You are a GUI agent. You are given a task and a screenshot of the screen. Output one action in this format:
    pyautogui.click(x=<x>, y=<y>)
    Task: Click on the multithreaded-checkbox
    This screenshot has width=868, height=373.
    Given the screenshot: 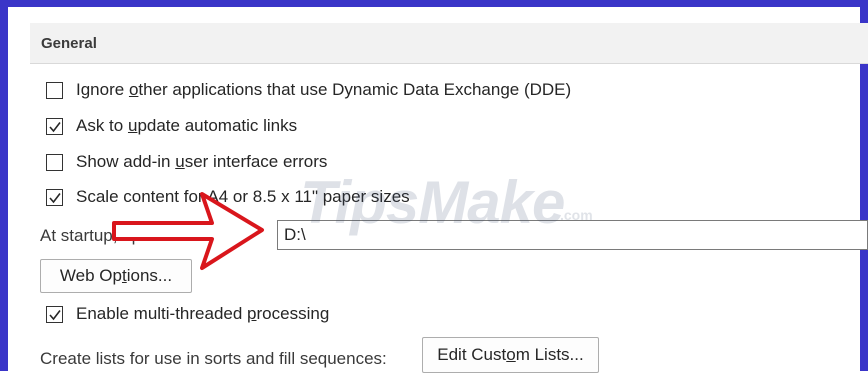 What is the action you would take?
    pyautogui.click(x=54, y=314)
    